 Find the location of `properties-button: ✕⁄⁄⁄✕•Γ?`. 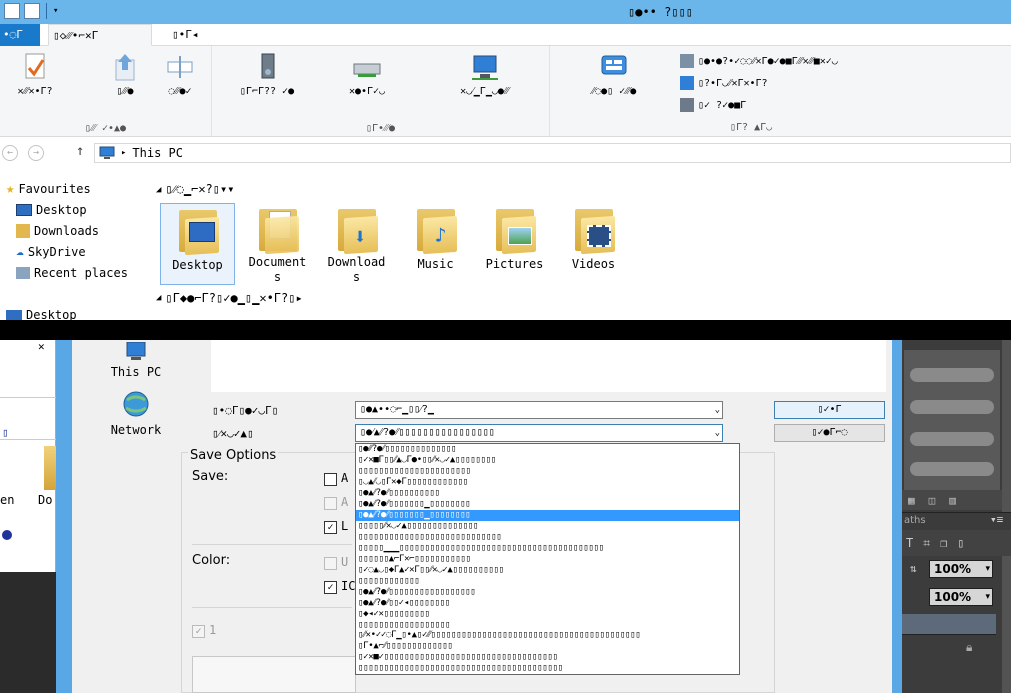

properties-button: ✕⁄⁄⁄✕•Γ? is located at coordinates (35, 75).